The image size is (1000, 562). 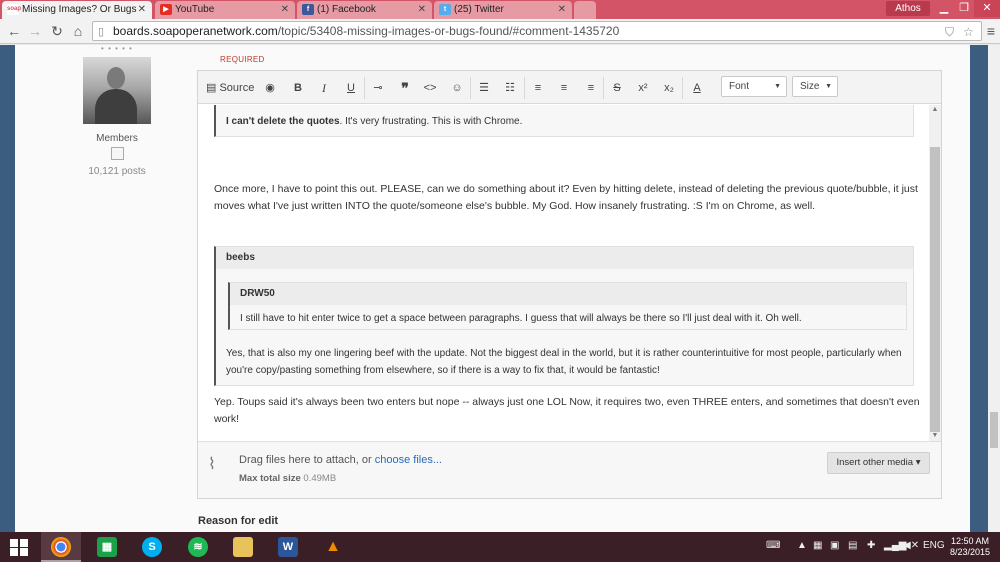 What do you see at coordinates (871, 545) in the screenshot?
I see `tray-app-icon-3: ✚` at bounding box center [871, 545].